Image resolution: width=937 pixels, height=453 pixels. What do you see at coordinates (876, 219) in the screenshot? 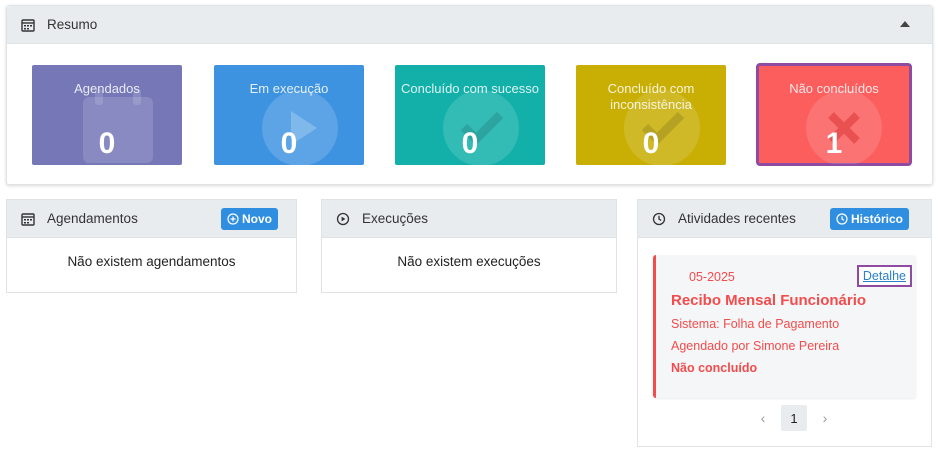
I see `historico-button-label: Histórico` at bounding box center [876, 219].